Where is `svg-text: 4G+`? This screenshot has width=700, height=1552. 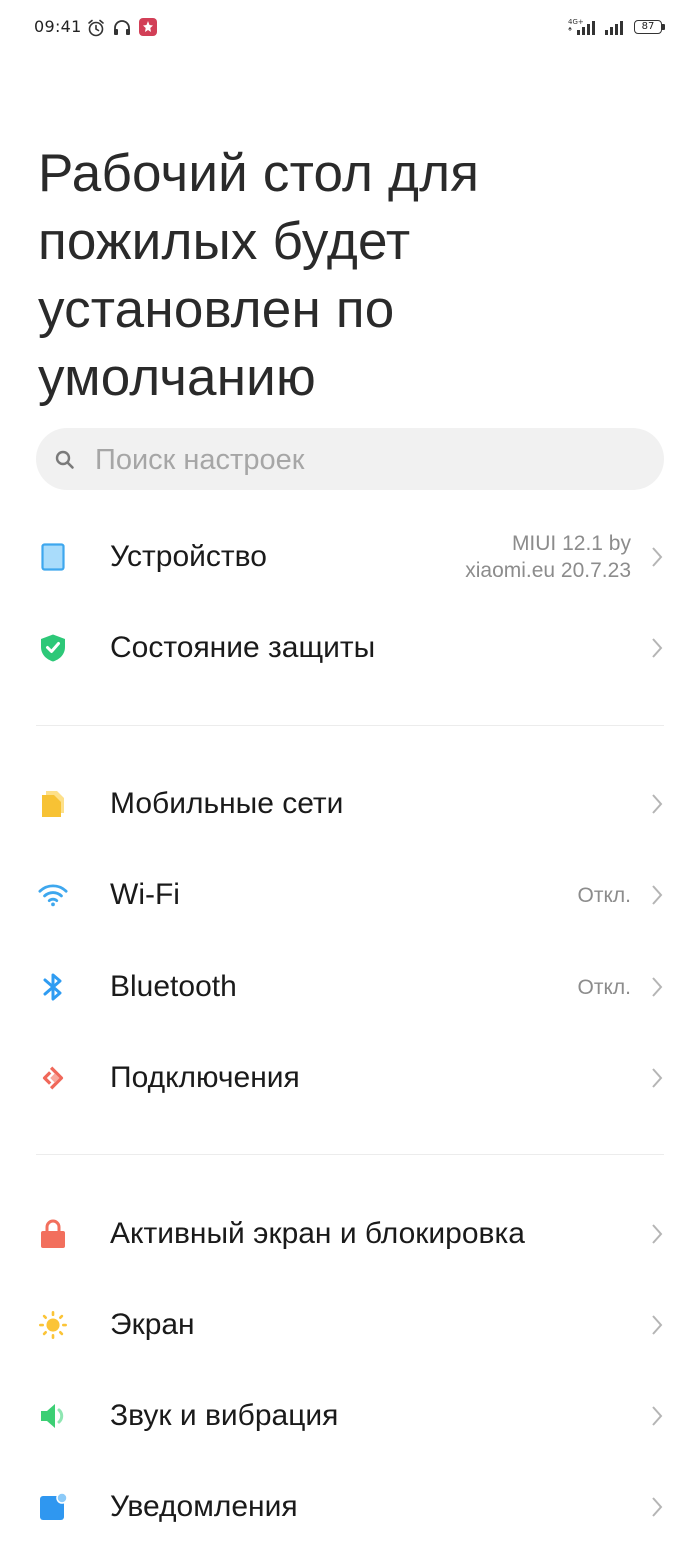
svg-text: 4G+ is located at coordinates (576, 22).